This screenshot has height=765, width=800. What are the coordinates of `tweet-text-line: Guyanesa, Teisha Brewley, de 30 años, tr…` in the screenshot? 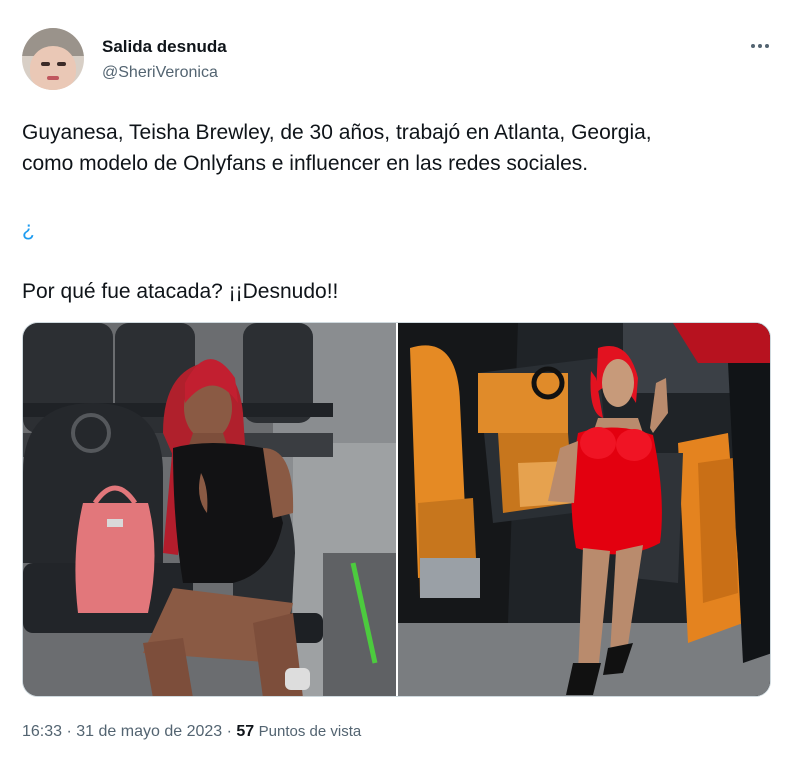 It's located at (337, 132).